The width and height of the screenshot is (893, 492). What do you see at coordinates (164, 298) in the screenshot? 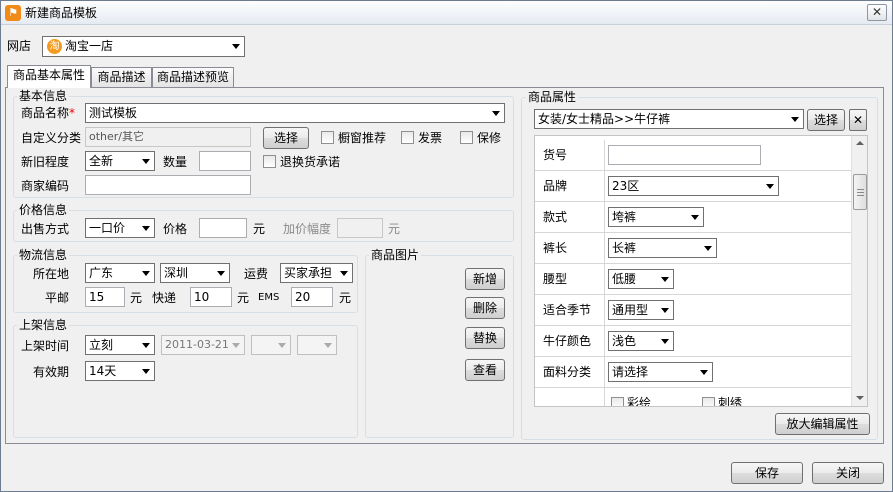
I see `express-label: 快递` at bounding box center [164, 298].